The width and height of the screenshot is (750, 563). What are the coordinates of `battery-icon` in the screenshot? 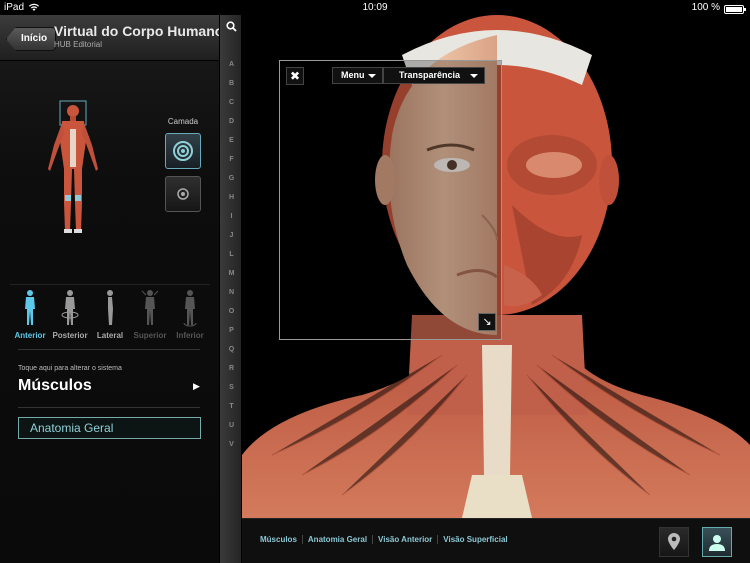 It's located at (735, 9).